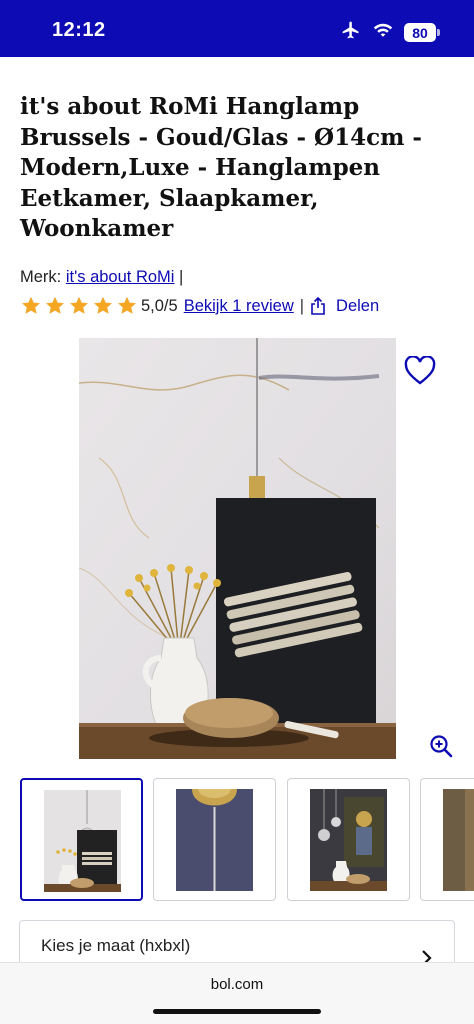  I want to click on thumbnail-strip, so click(247, 840).